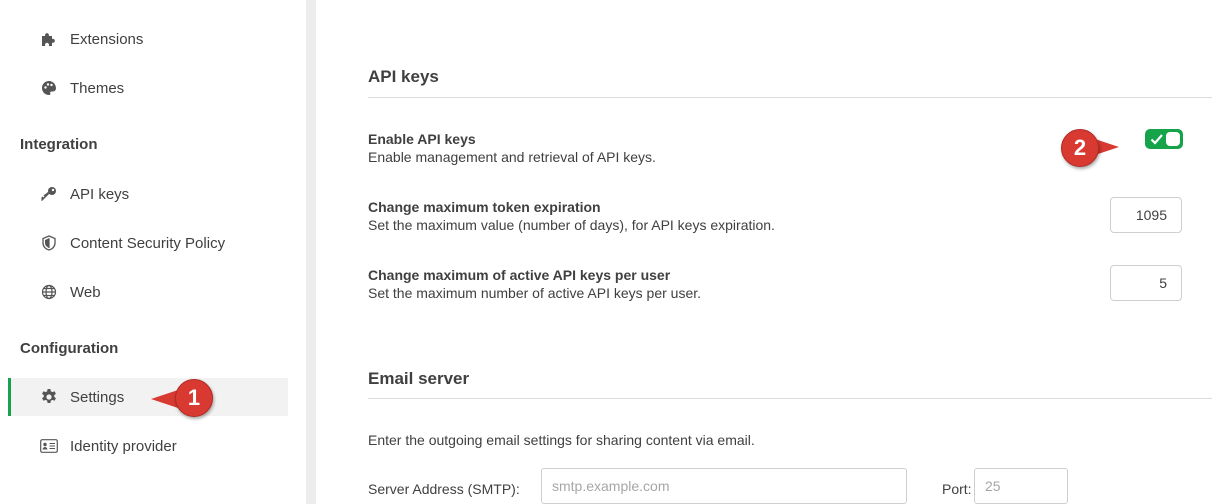  I want to click on server-address-input: smtp.example.com, so click(724, 486).